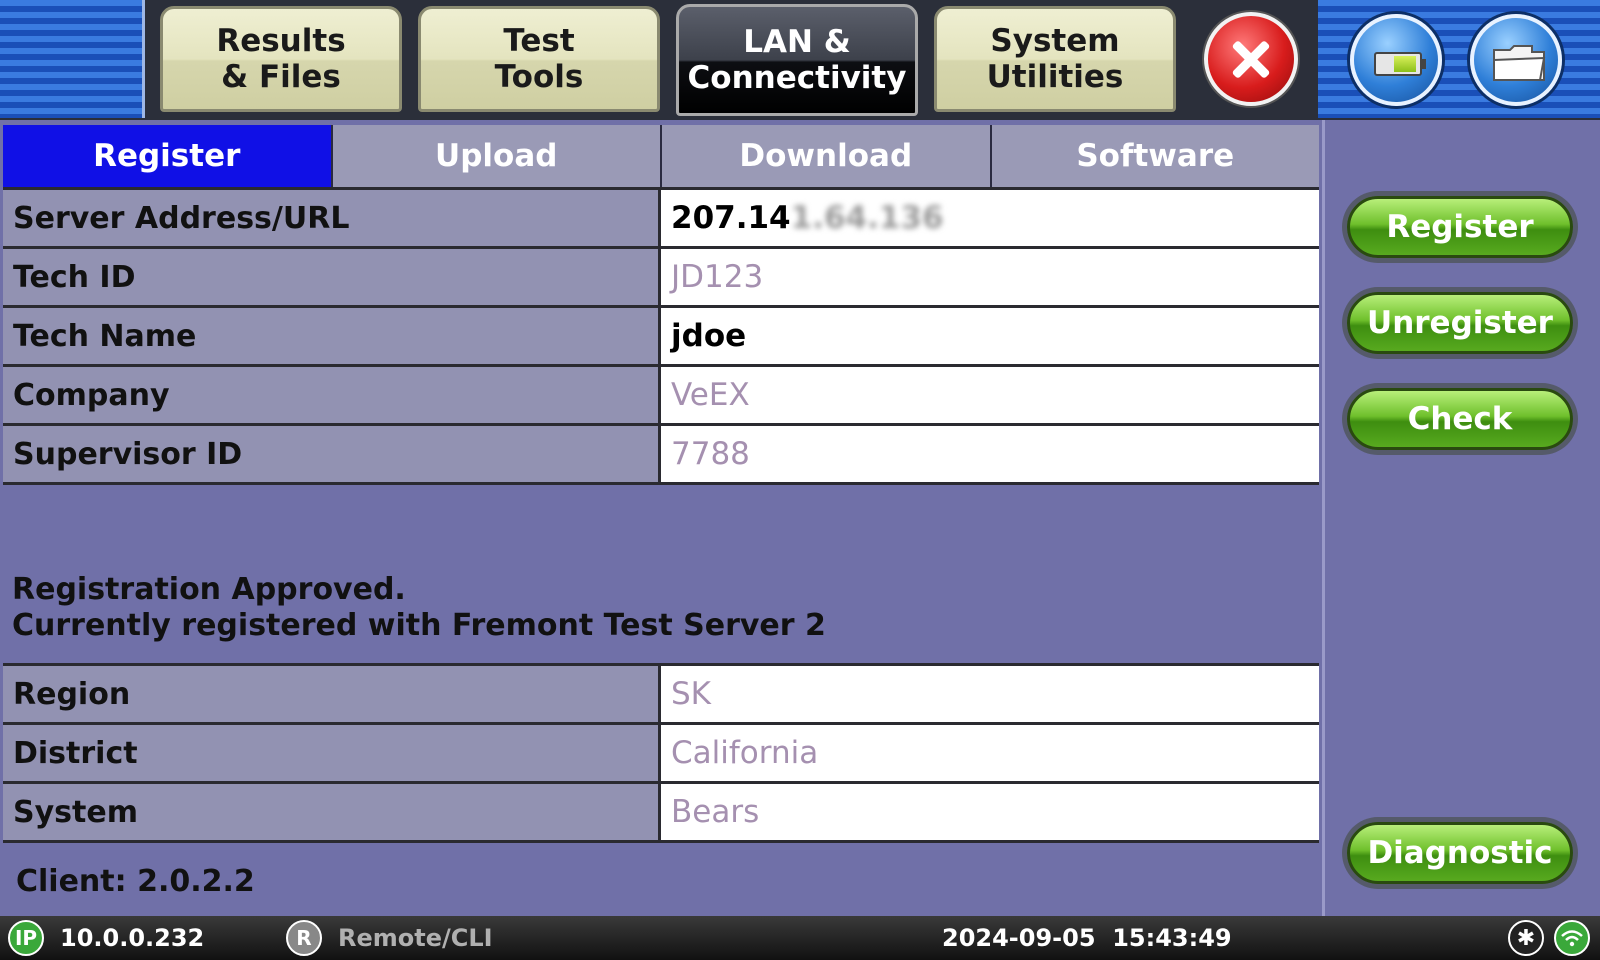  What do you see at coordinates (867, 218) in the screenshot?
I see `server-address-masked: 1.64.136` at bounding box center [867, 218].